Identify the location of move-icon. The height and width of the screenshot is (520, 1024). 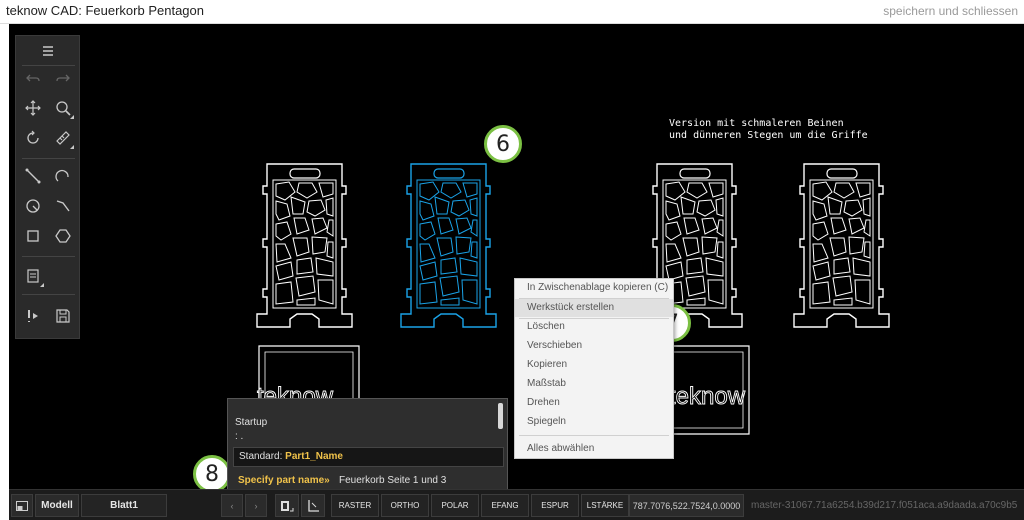
(33, 108).